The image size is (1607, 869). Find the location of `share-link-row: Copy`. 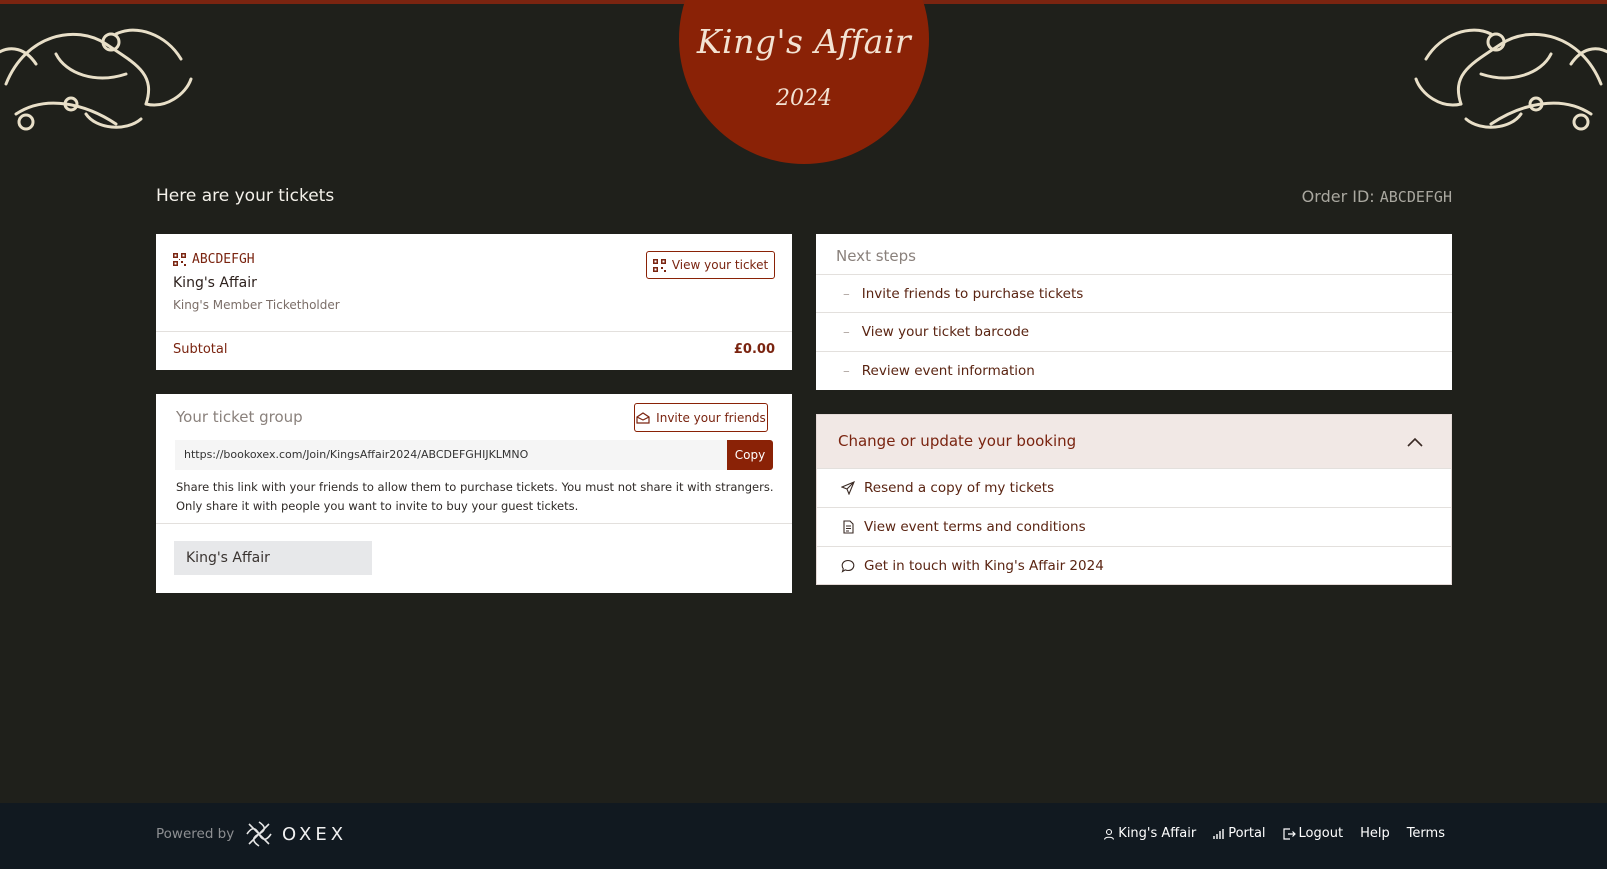

share-link-row: Copy is located at coordinates (474, 455).